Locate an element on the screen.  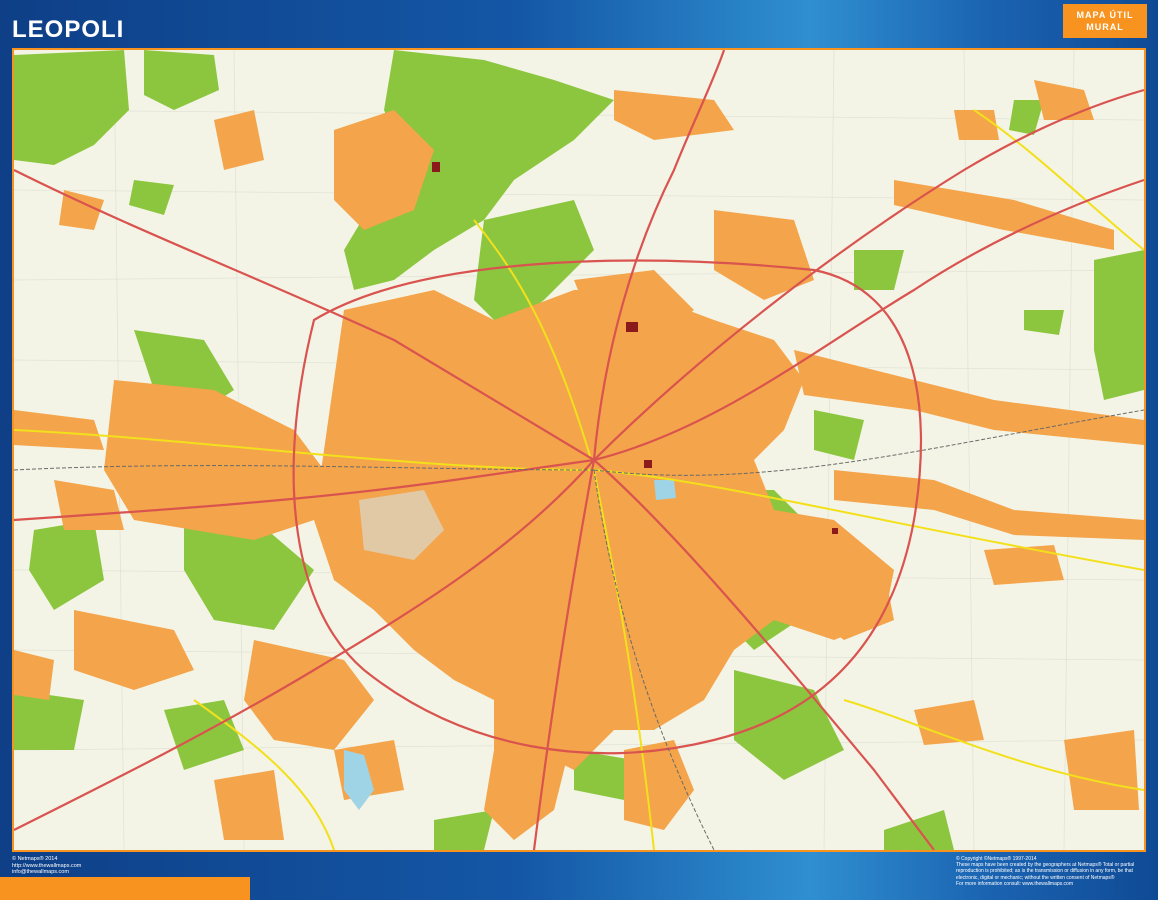
map-title: LEOPOLI is located at coordinates (68, 29).